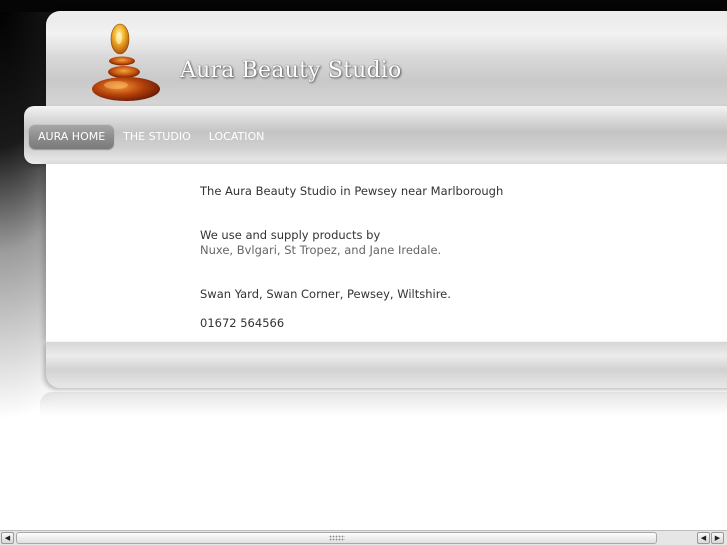 Image resolution: width=727 pixels, height=545 pixels. I want to click on stacked-stones-logo-icon, so click(126, 62).